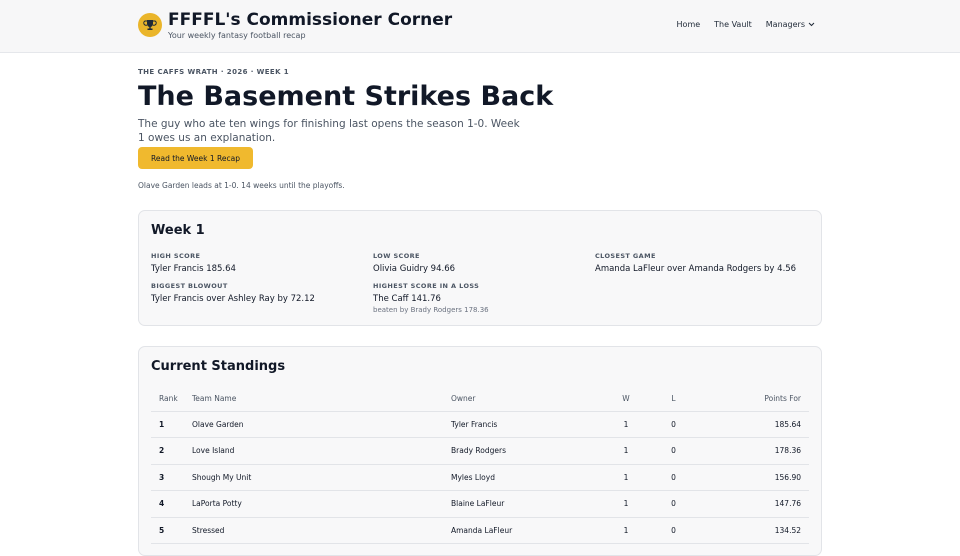 This screenshot has height=556, width=960. Describe the element at coordinates (526, 504) in the screenshot. I see `owner-cell: Blaine LaFleur` at that location.